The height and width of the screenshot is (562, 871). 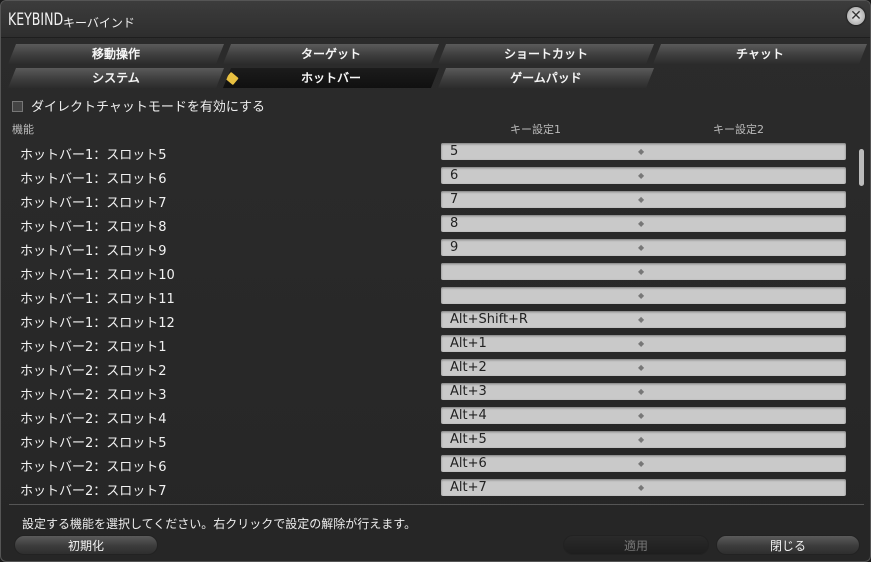 I want to click on key1-value: Alt+Shift+R, so click(x=489, y=319).